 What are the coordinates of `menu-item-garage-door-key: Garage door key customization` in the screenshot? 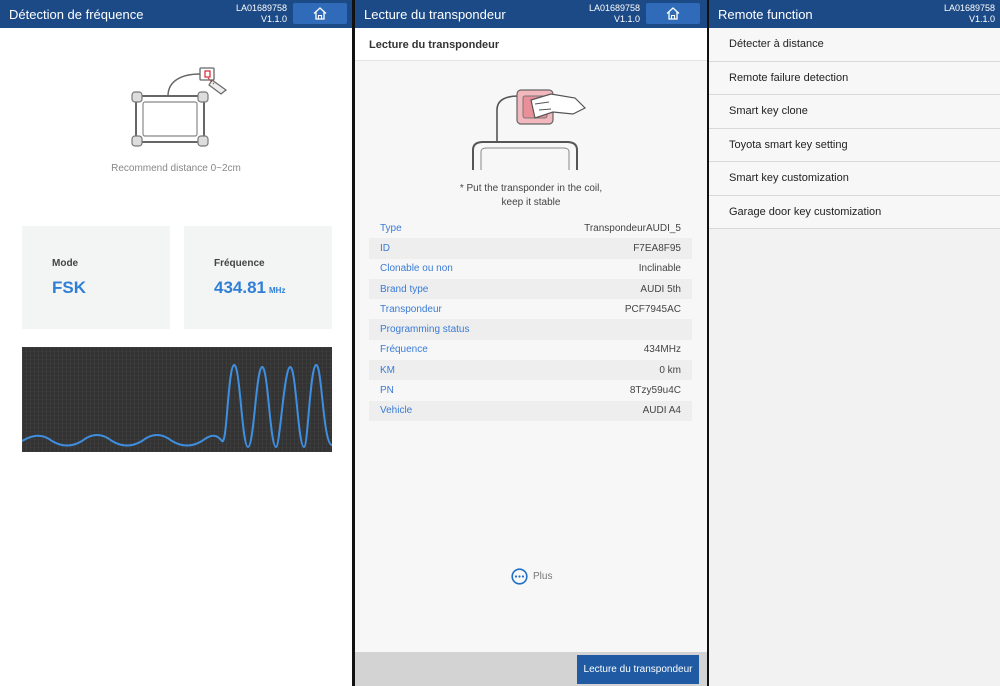 It's located at (854, 212).